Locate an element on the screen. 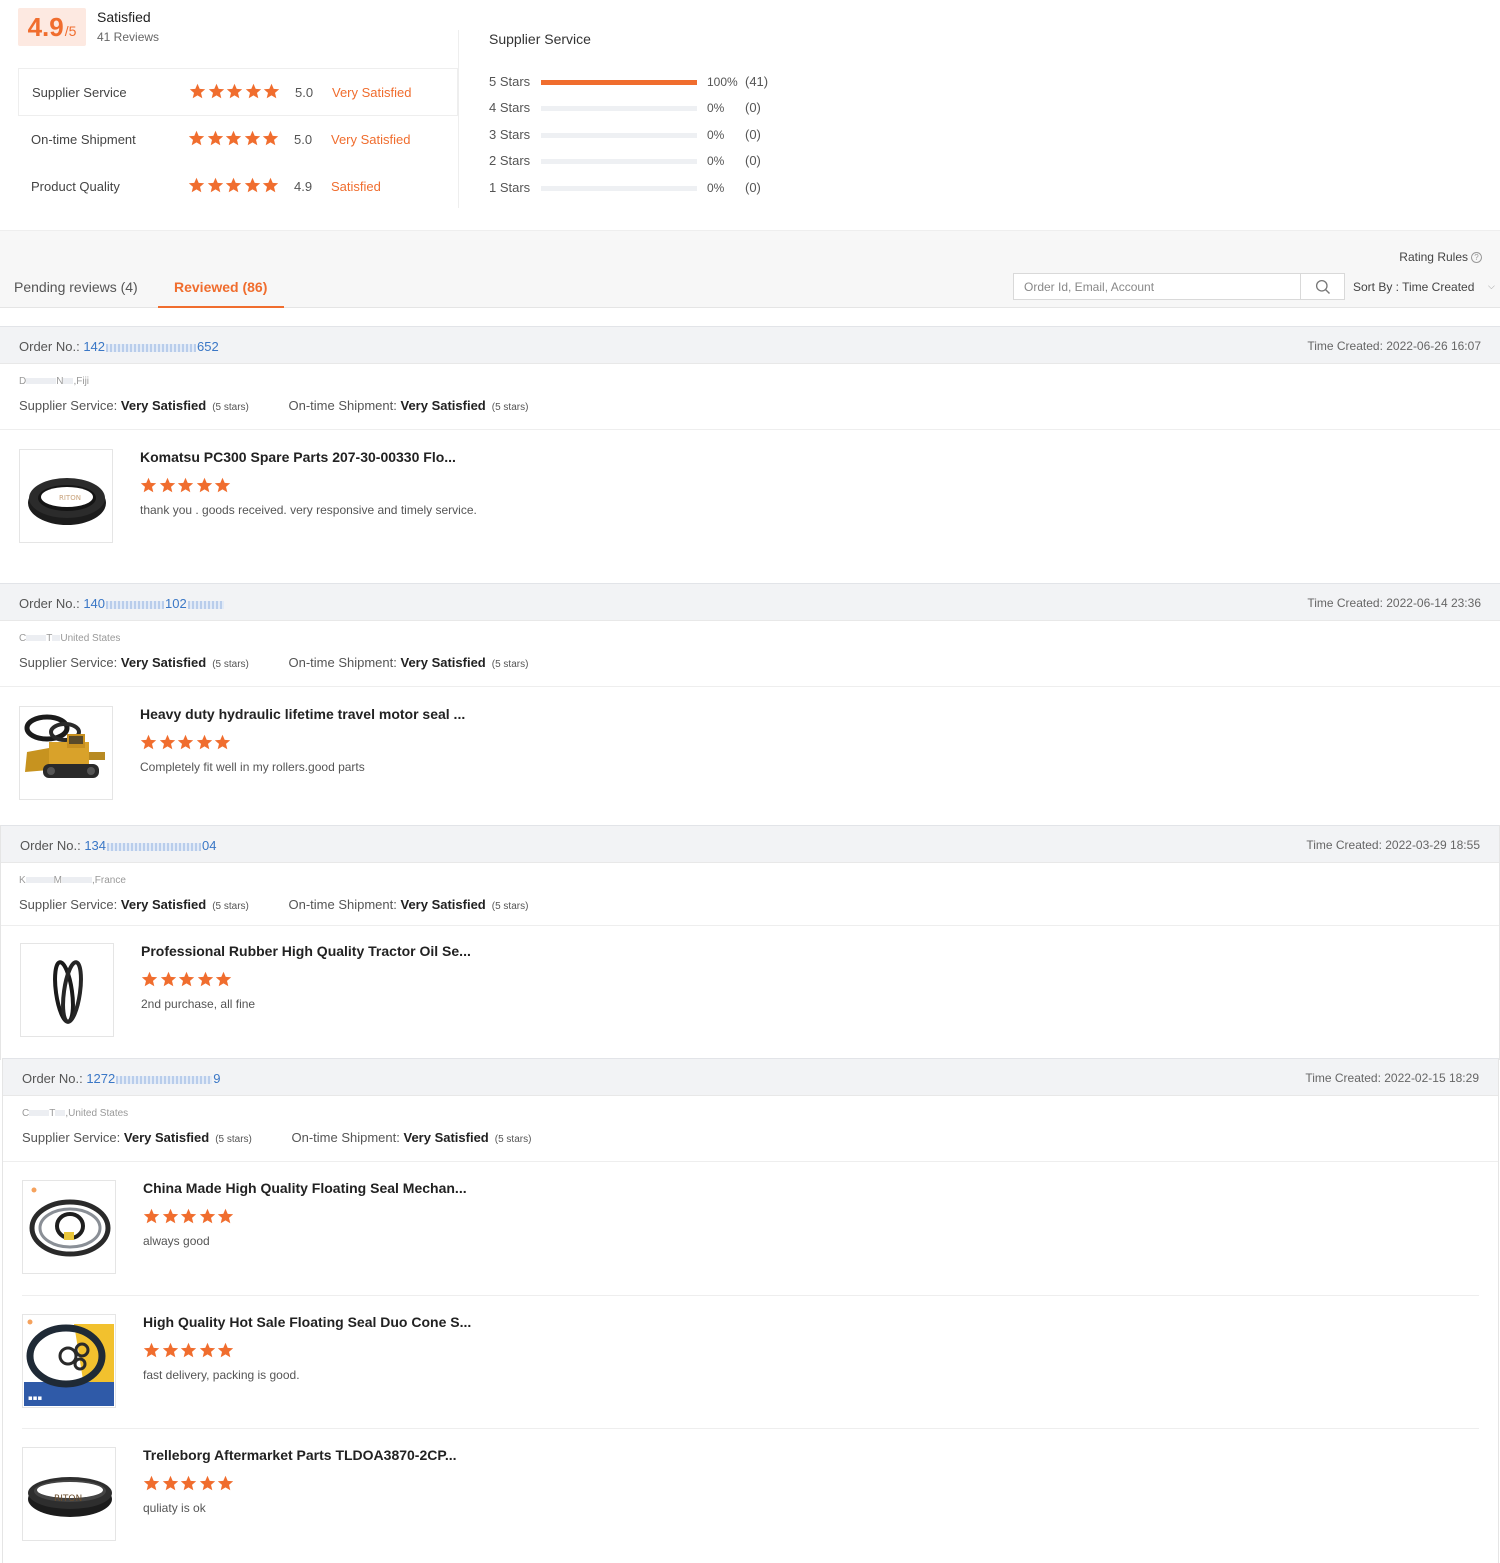 The width and height of the screenshot is (1500, 1563). order-number-link: 140 102 is located at coordinates (153, 603).